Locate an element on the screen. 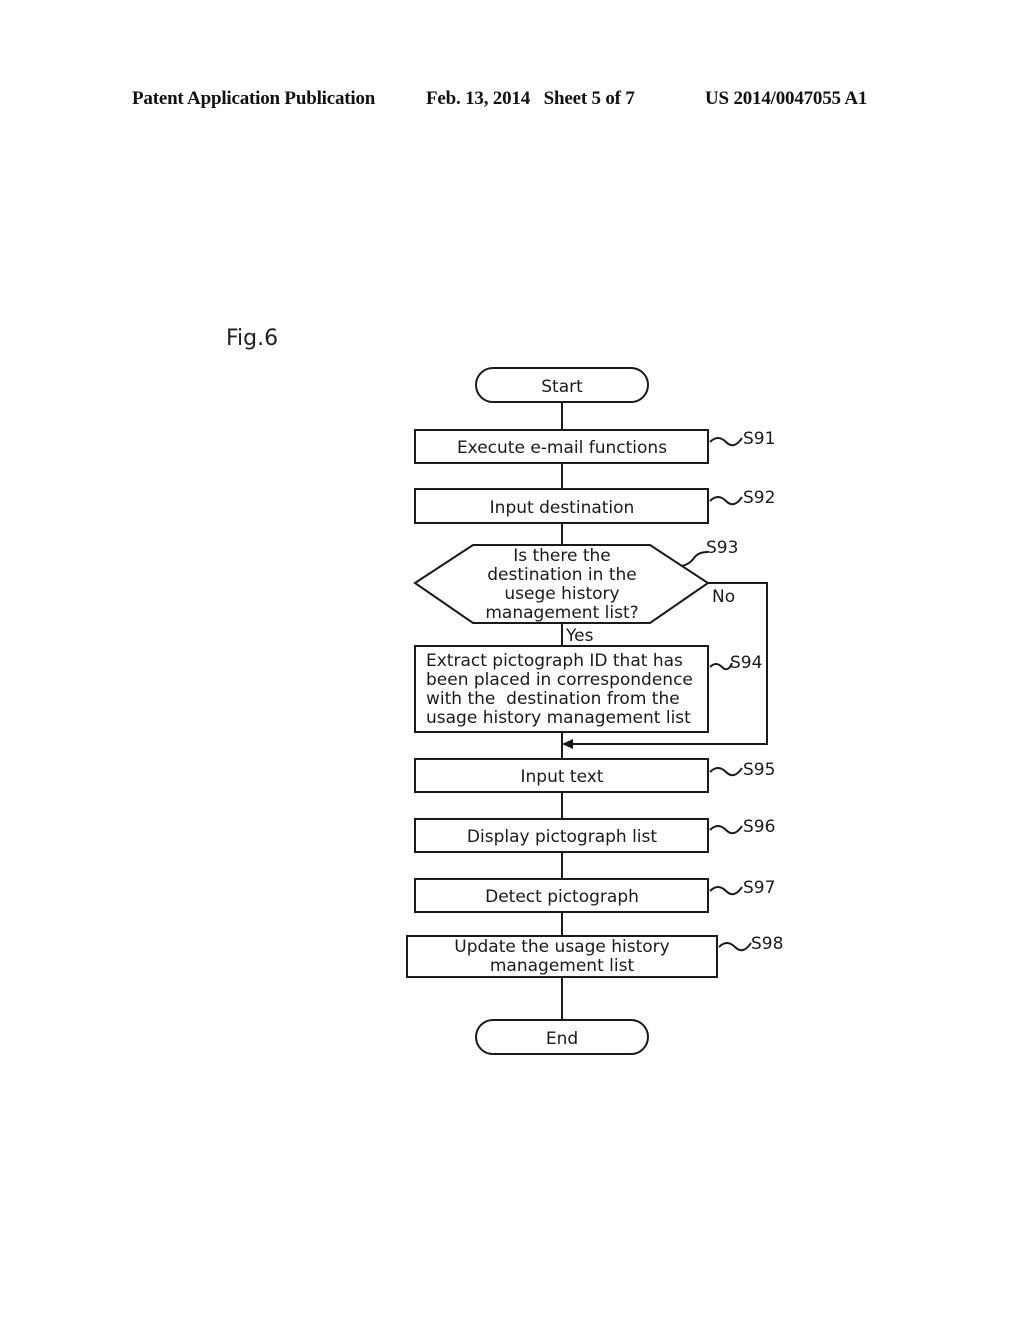 This screenshot has width=1024, height=1320. step-s95-id: S95 is located at coordinates (759, 770).